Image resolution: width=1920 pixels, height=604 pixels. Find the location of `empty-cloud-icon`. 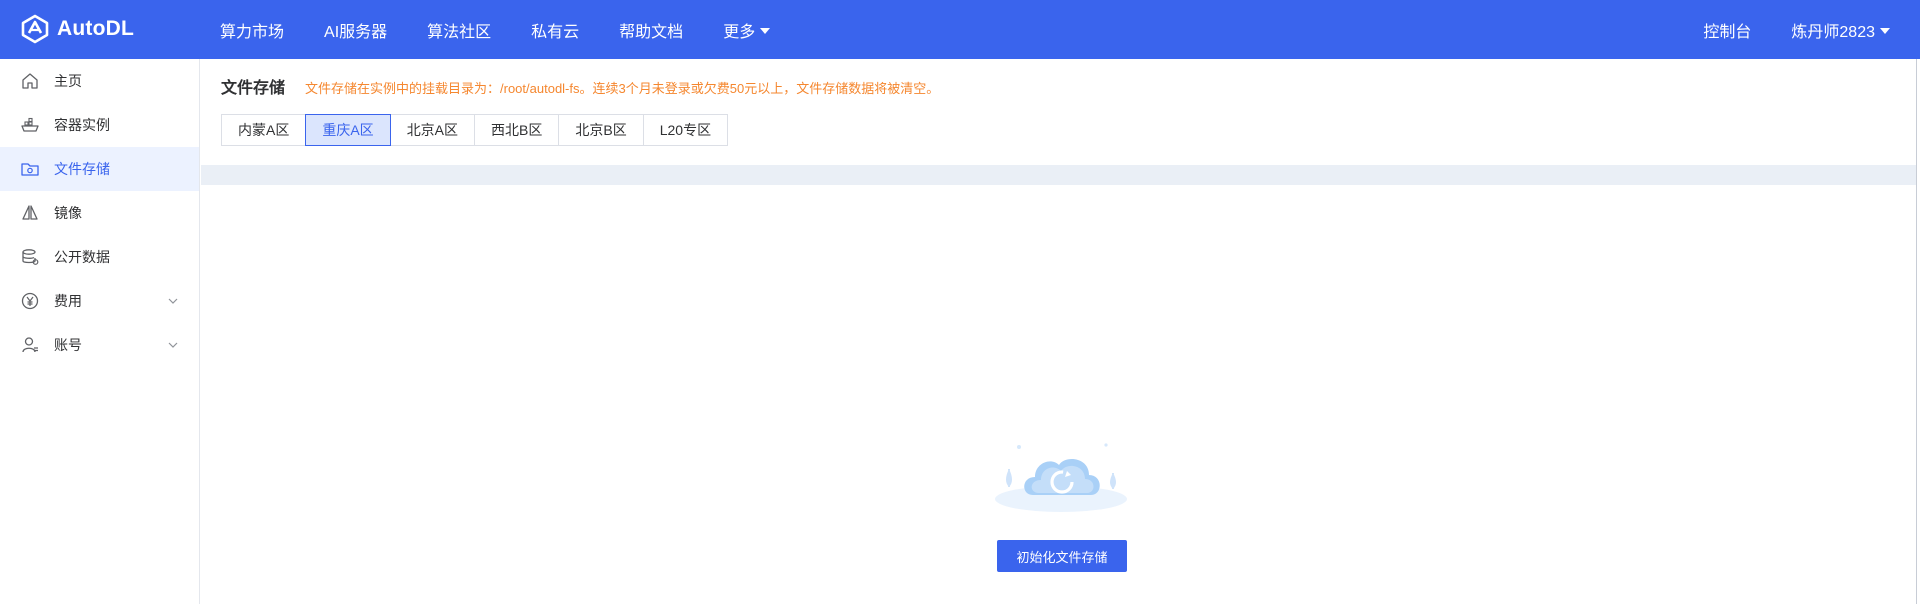

empty-cloud-icon is located at coordinates (1061, 477).